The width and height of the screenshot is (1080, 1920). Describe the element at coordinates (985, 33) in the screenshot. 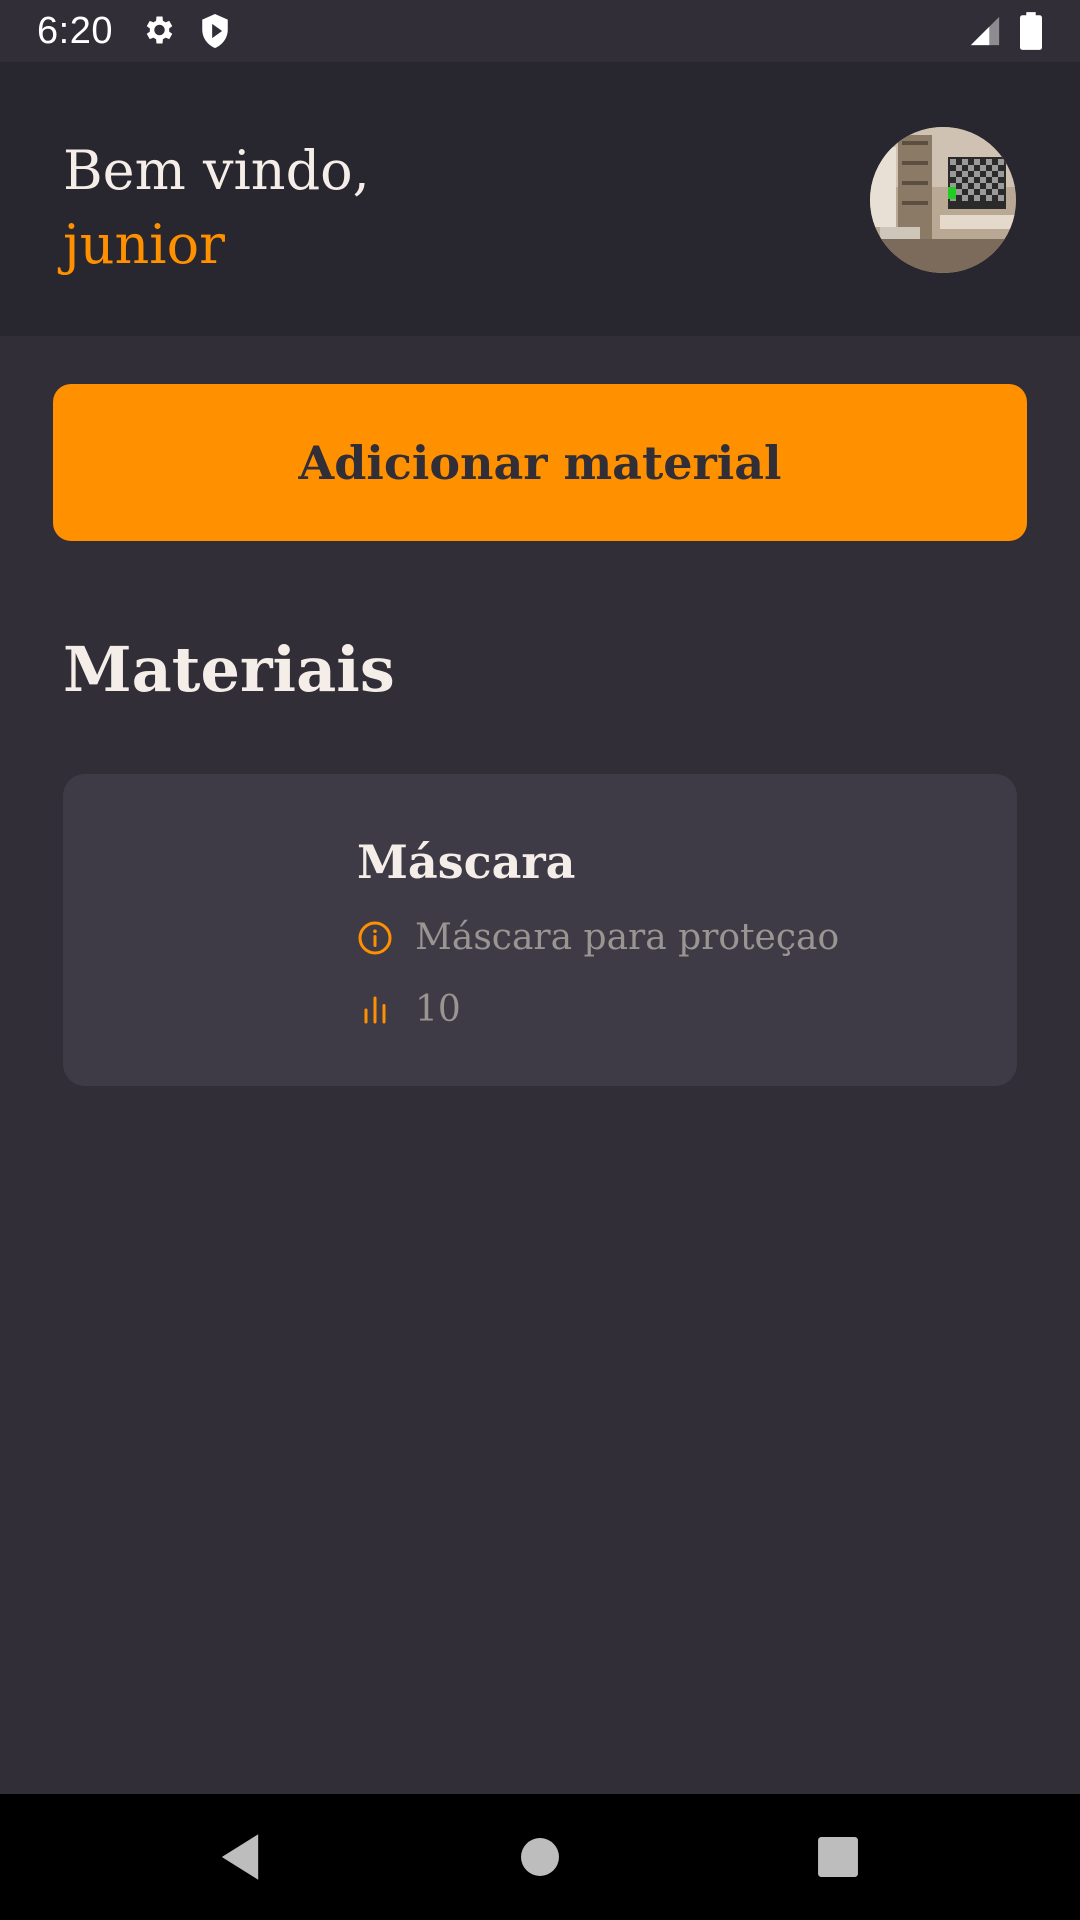

I see `signal-icon` at that location.